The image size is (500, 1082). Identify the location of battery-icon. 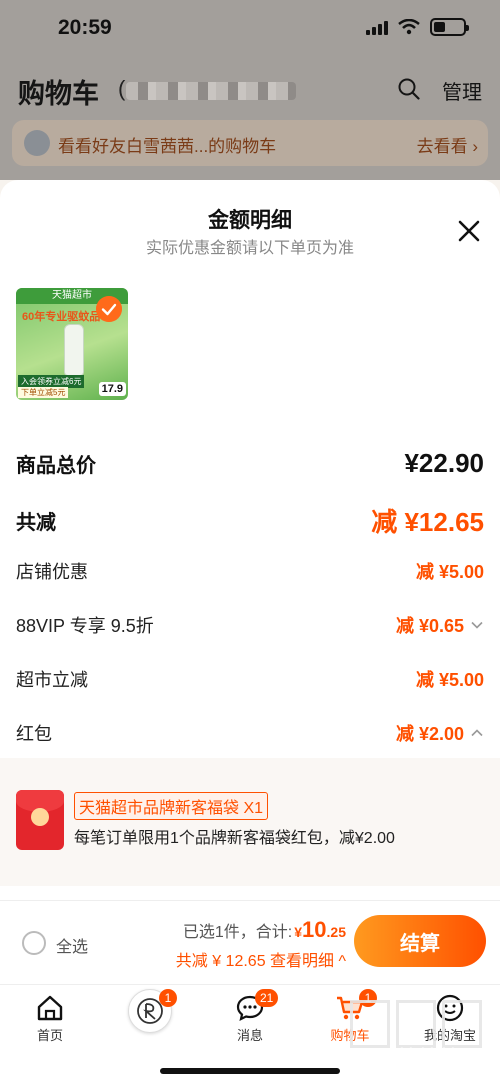
(449, 27).